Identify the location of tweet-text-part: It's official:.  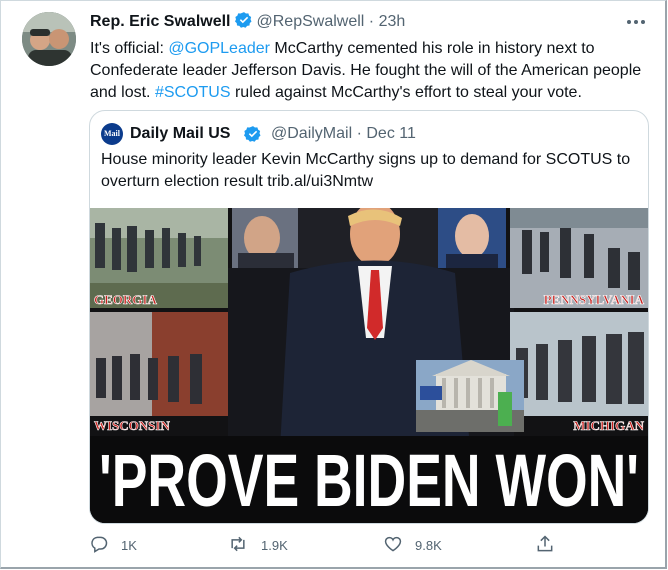
(129, 48).